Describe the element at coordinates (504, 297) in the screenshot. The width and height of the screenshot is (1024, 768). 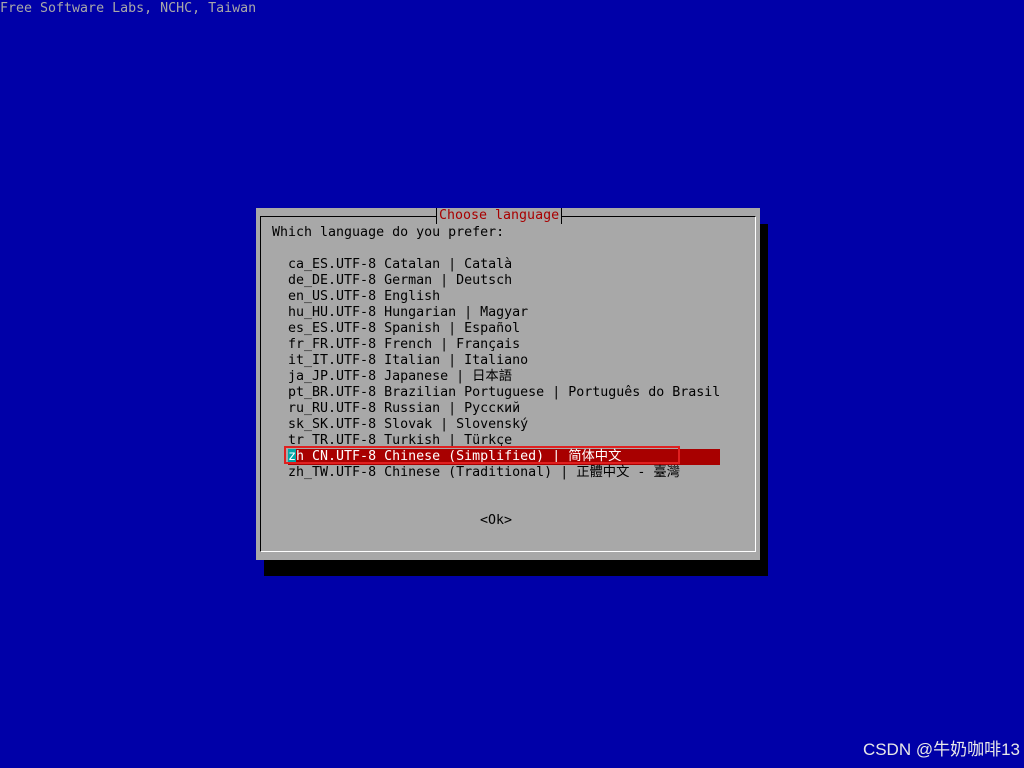
I see `language-option-en-us: en_US.UTF-8 English` at that location.